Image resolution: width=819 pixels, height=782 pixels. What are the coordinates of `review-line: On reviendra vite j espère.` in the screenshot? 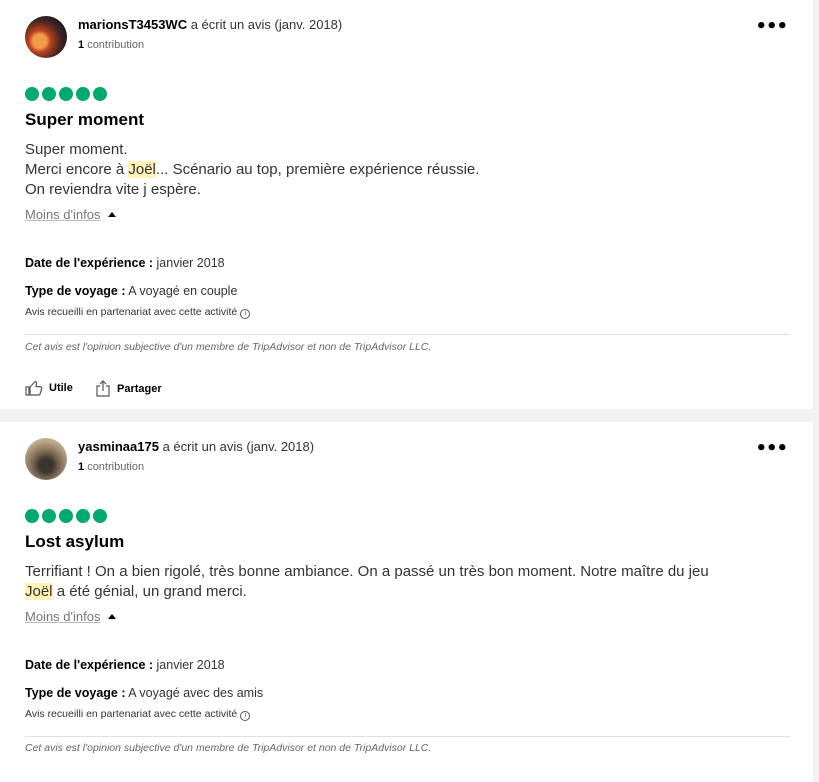 It's located at (113, 189).